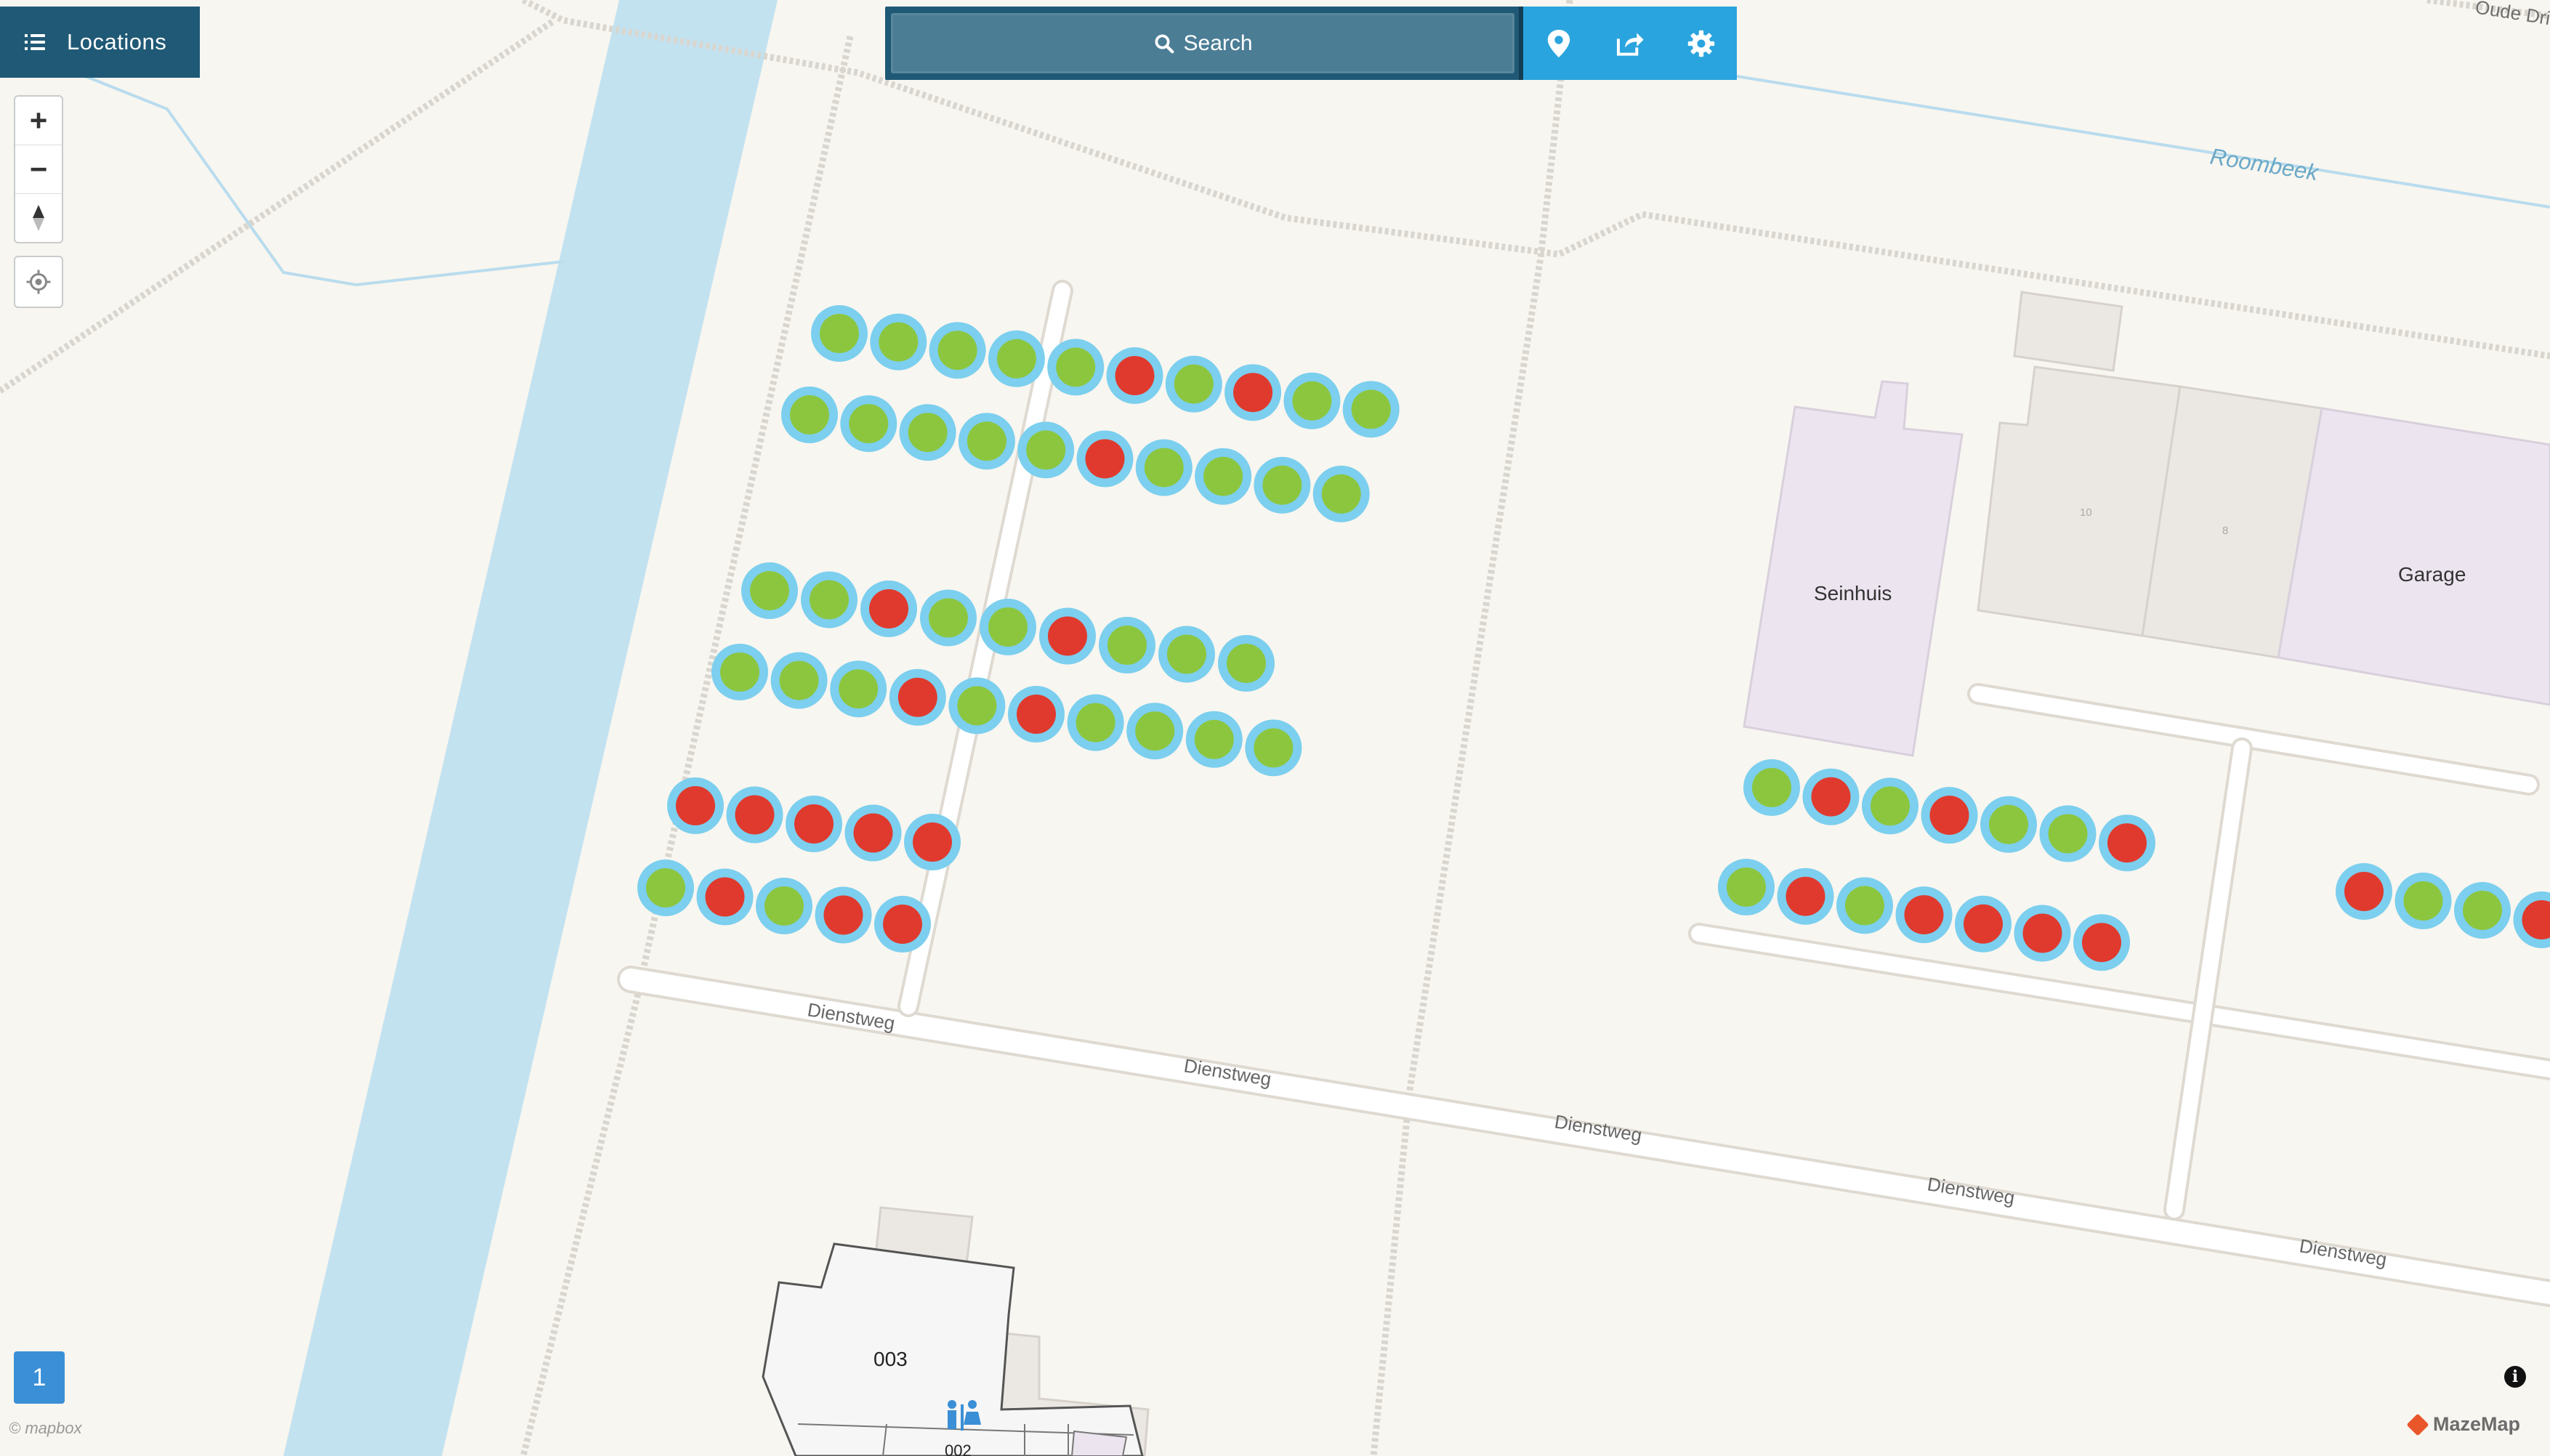 This screenshot has width=2550, height=1456. I want to click on locate-icon, so click(38, 282).